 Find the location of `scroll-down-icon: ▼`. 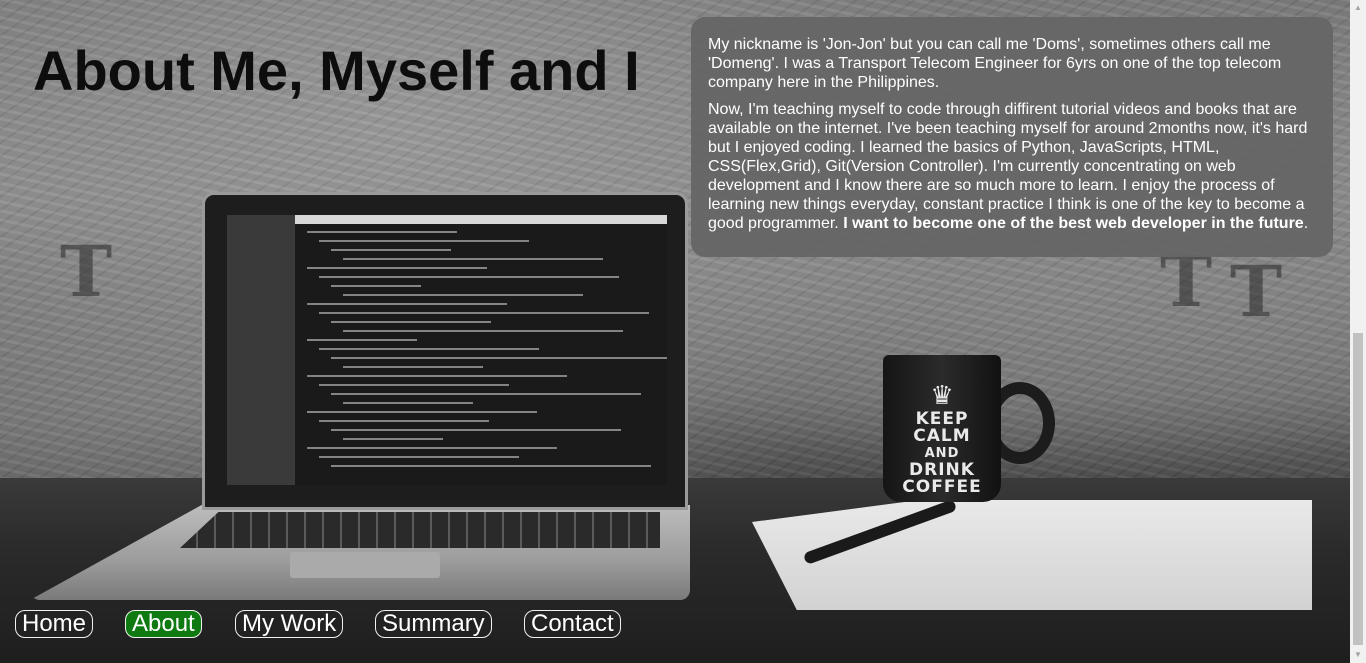

scroll-down-icon: ▼ is located at coordinates (1358, 655).